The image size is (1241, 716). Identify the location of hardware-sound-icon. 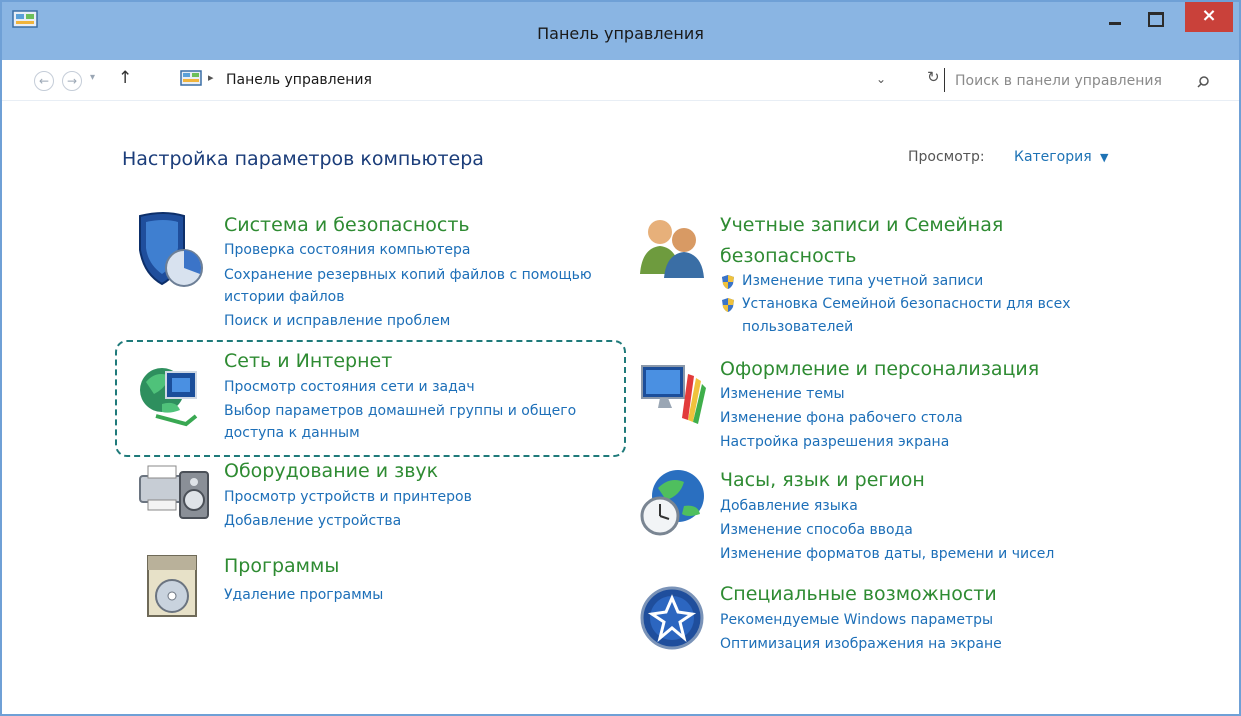
(175, 492).